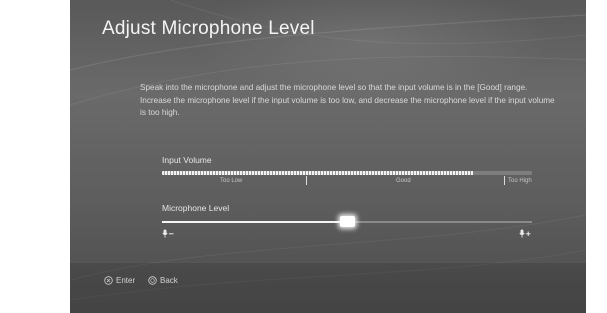 The image size is (607, 313). What do you see at coordinates (317, 173) in the screenshot?
I see `input-volume-meter-fill` at bounding box center [317, 173].